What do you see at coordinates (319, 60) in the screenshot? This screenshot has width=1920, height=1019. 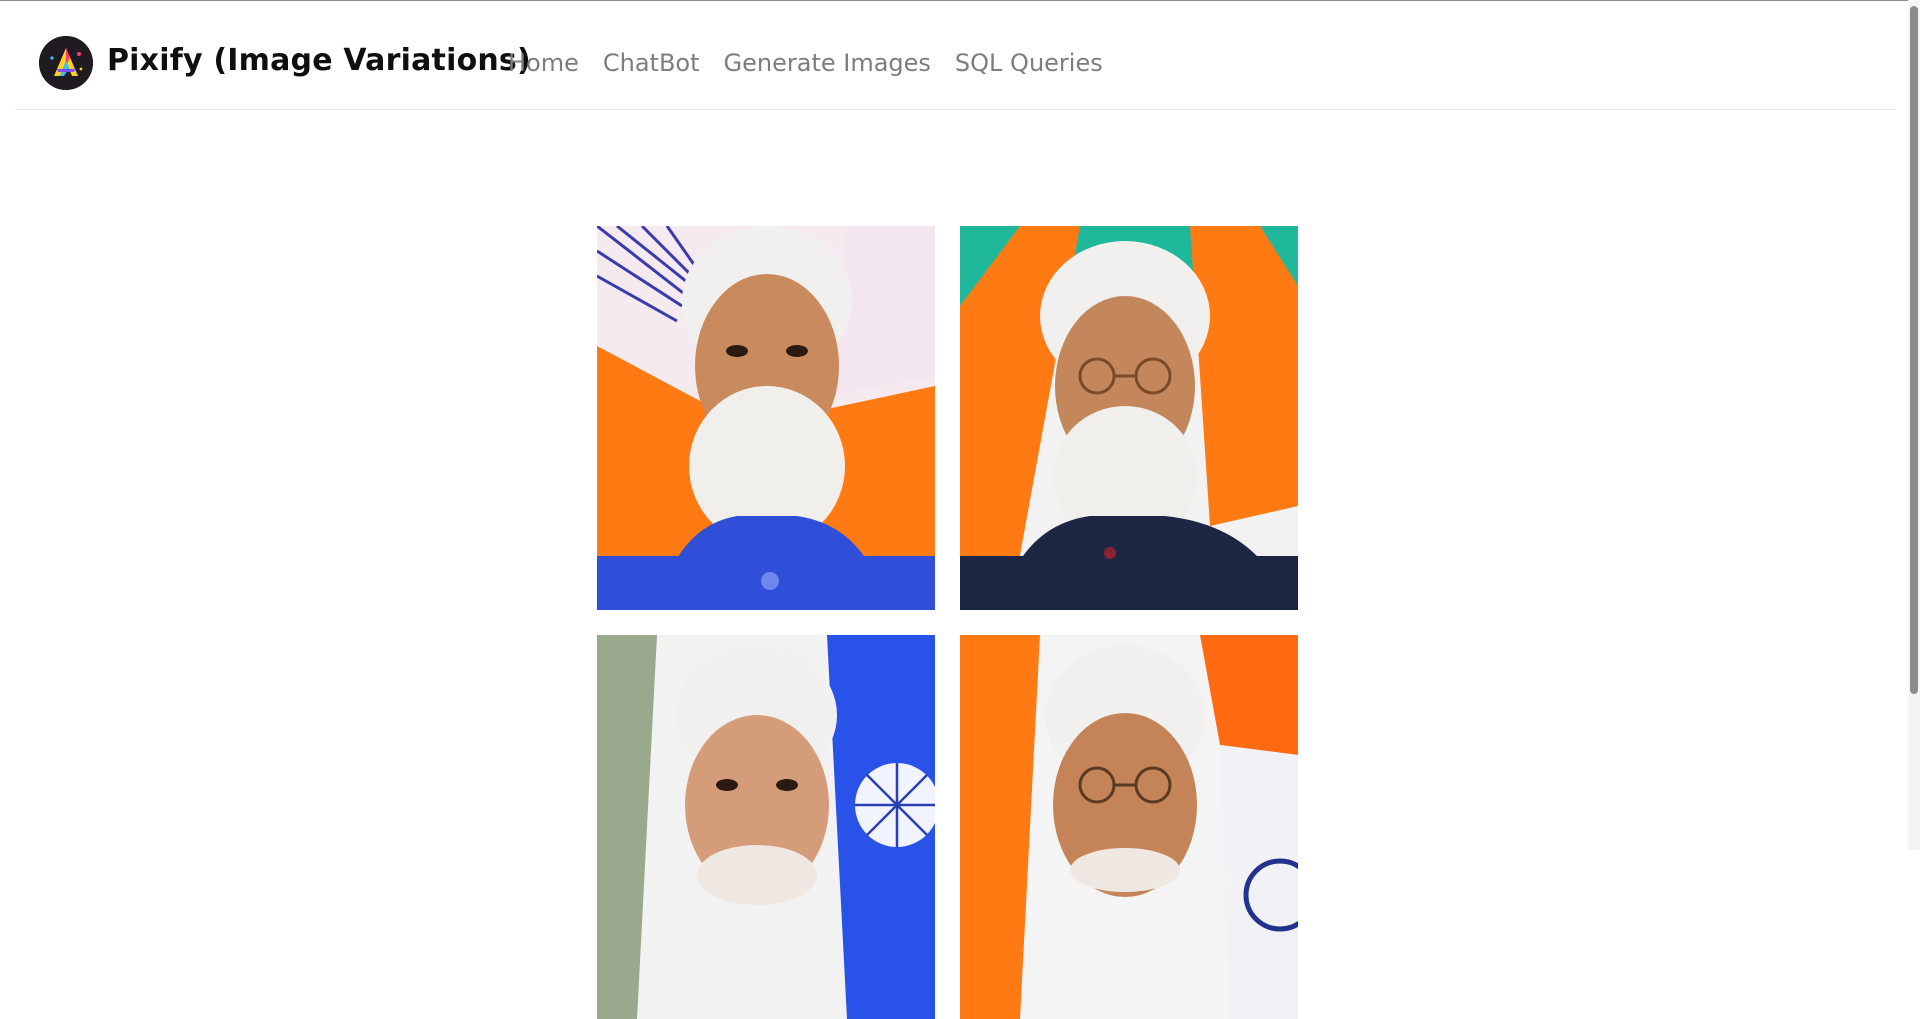 I see `brand-title: Pixify (Image Variations)` at bounding box center [319, 60].